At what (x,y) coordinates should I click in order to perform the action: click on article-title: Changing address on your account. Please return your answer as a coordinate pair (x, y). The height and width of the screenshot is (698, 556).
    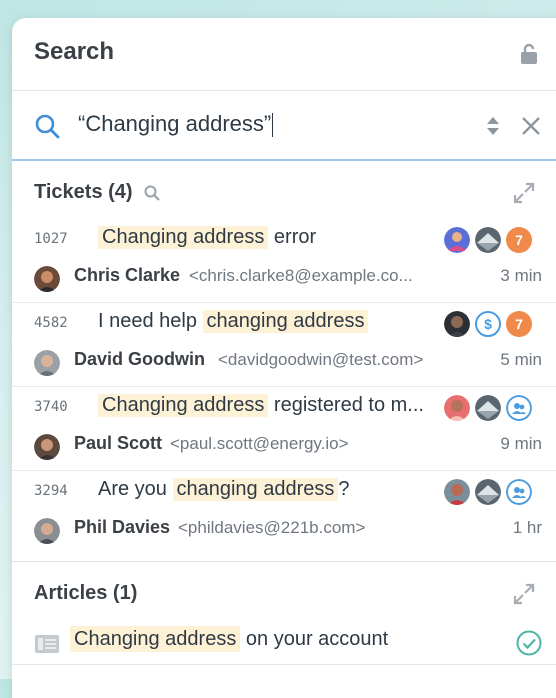
    Looking at the image, I should click on (229, 639).